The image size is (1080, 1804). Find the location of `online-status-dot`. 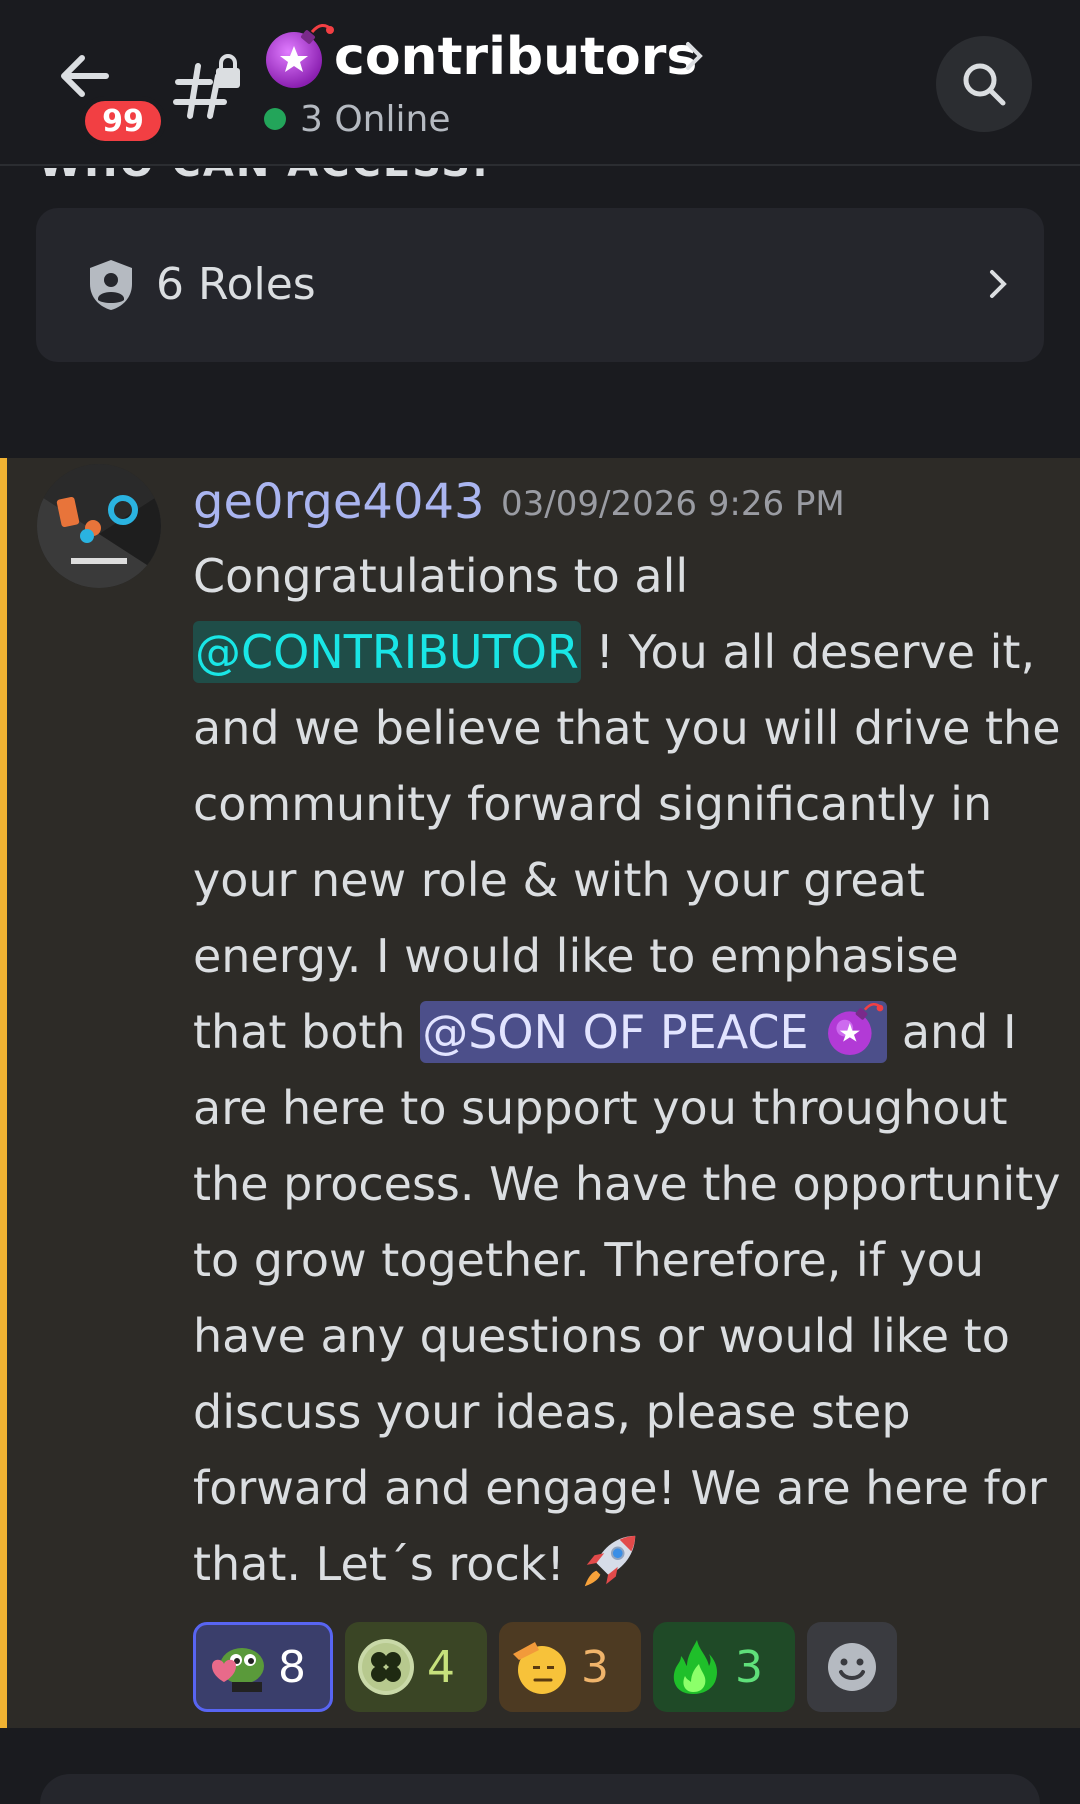

online-status-dot is located at coordinates (275, 119).